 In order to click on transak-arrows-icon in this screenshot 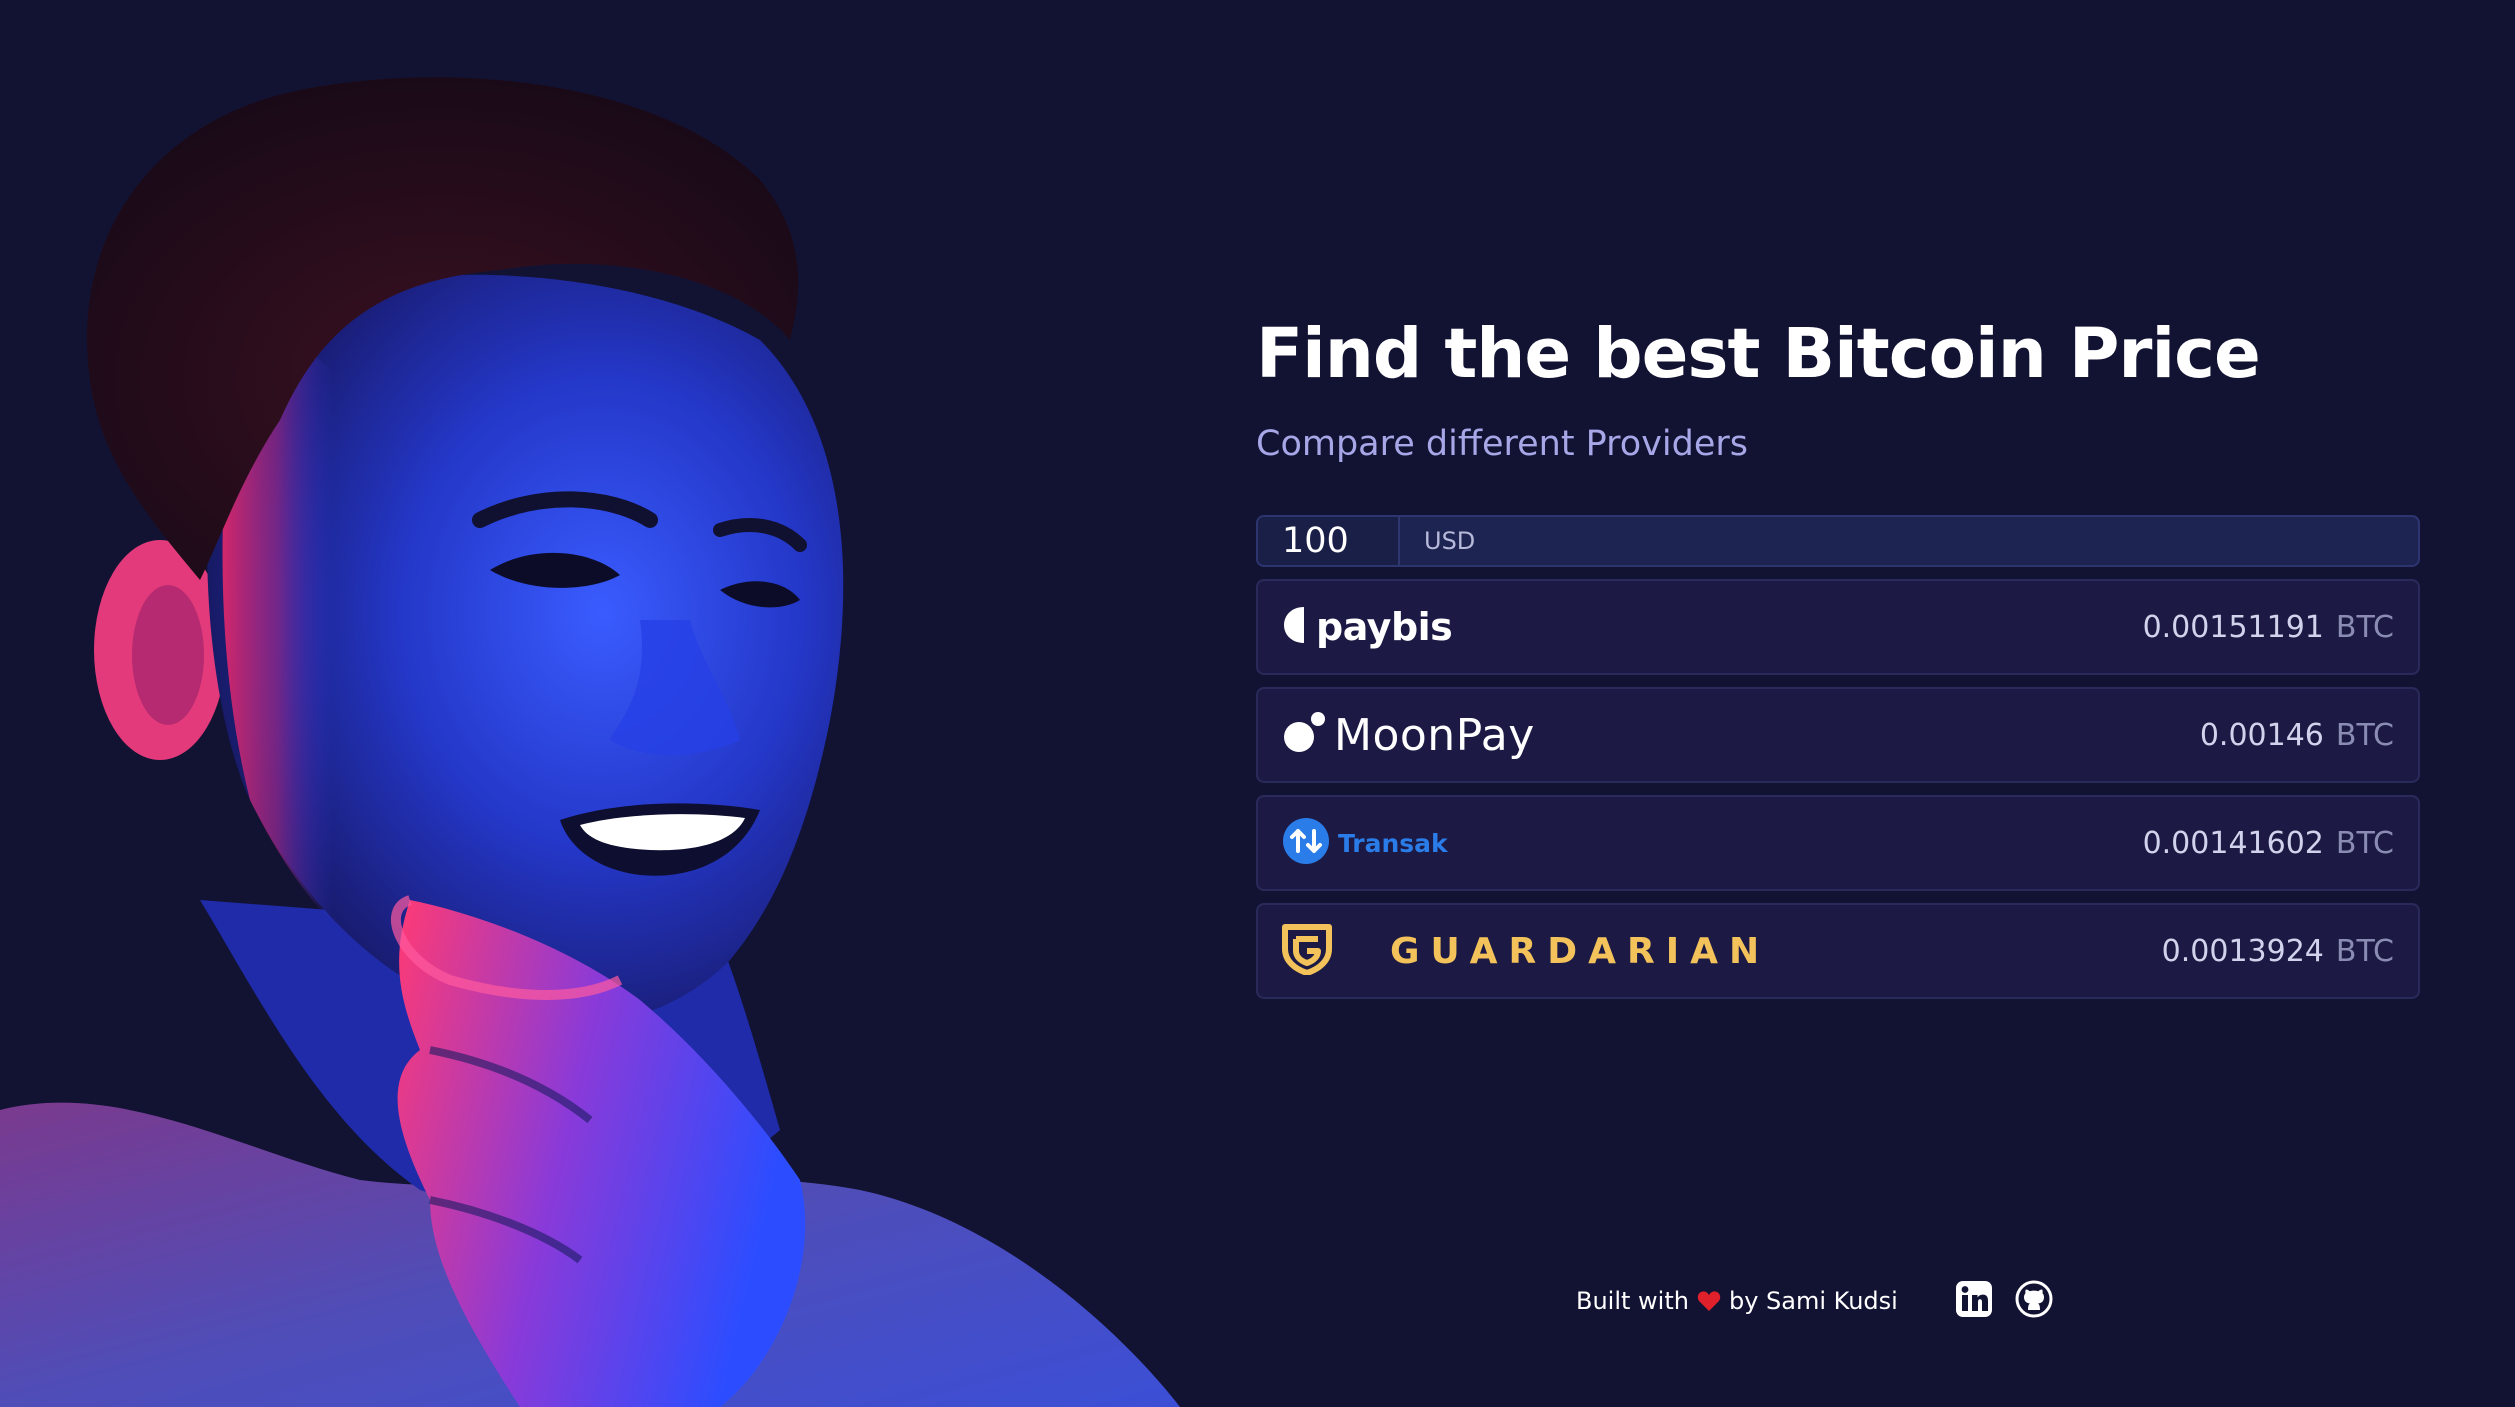, I will do `click(1306, 843)`.